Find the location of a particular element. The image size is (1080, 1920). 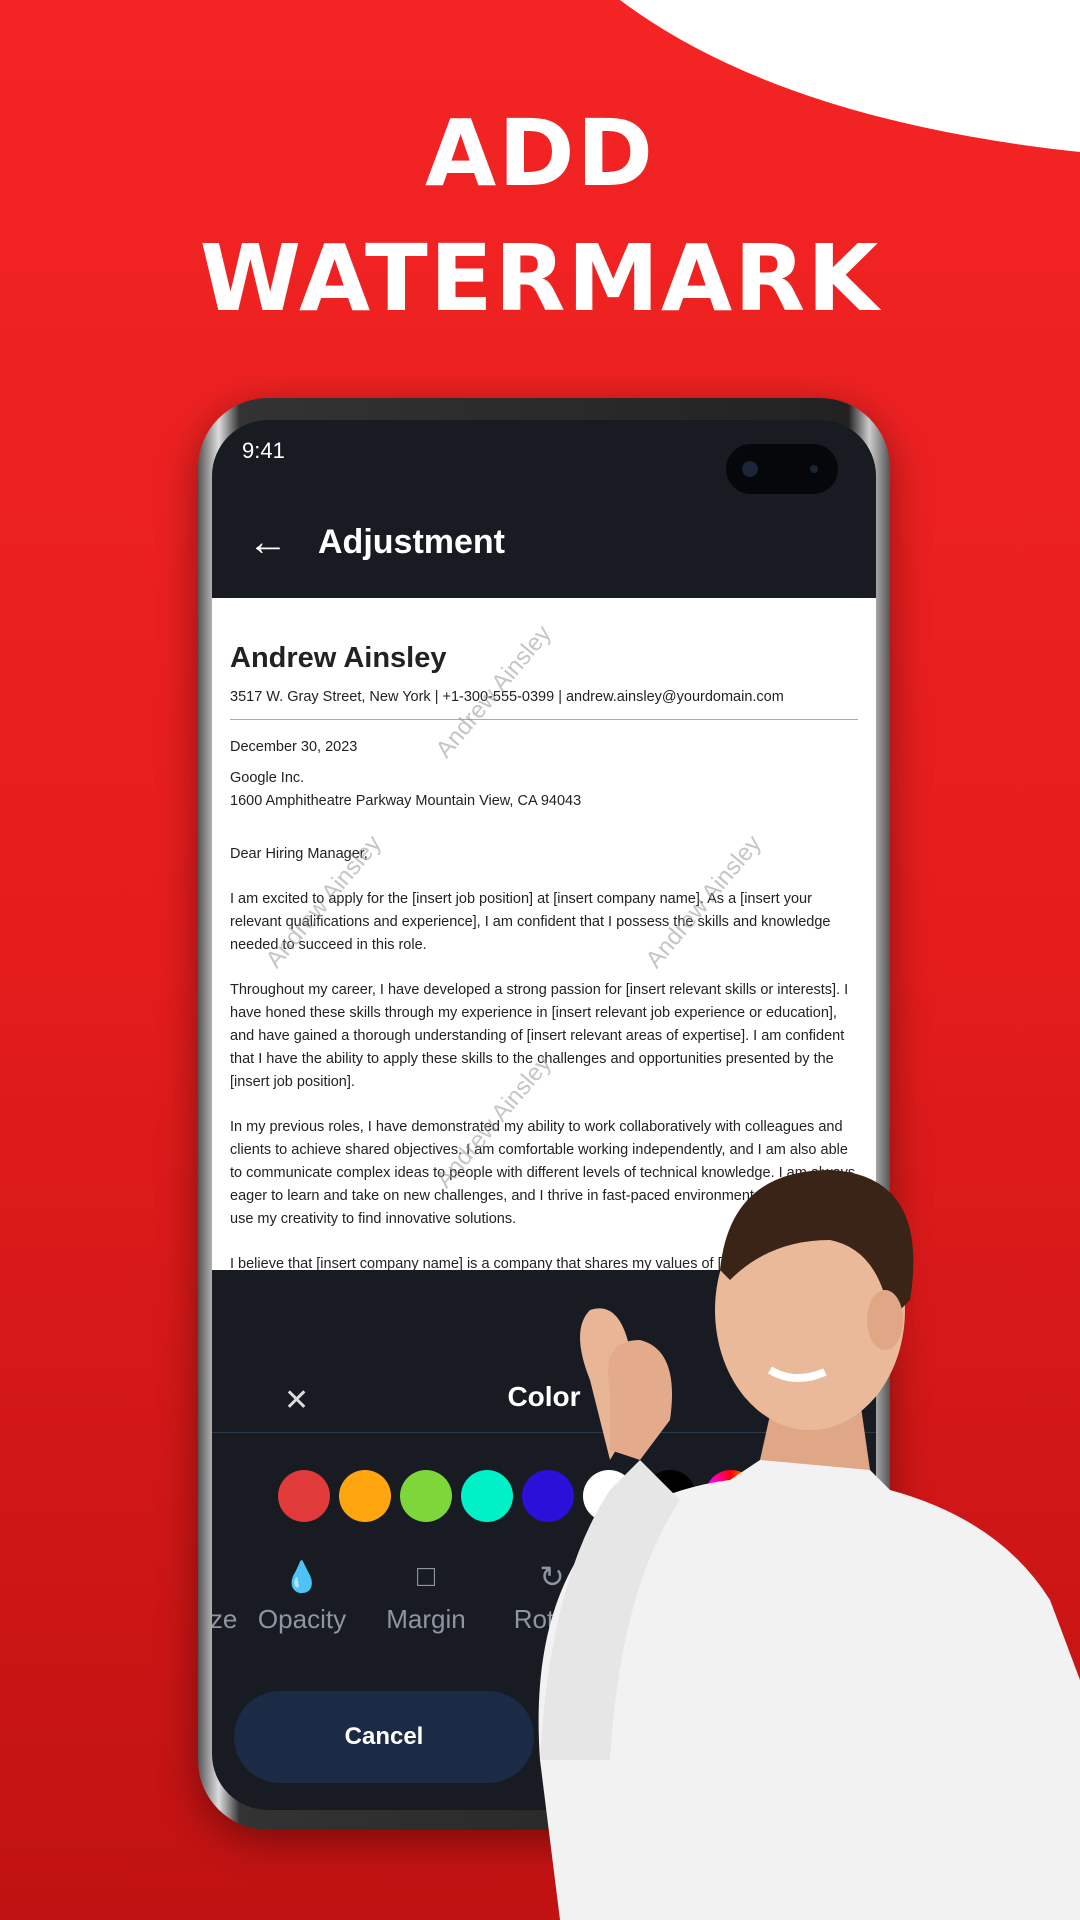

tool-margin: □ Margin is located at coordinates (426, 1597).